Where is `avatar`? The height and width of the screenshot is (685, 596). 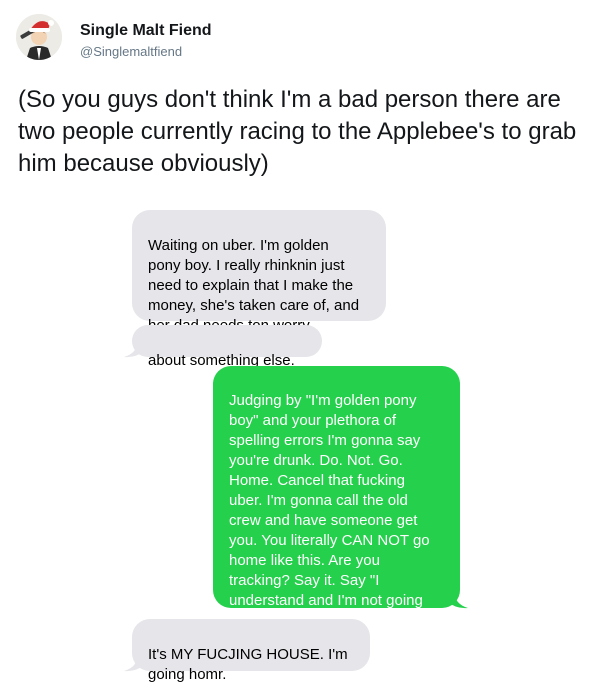
avatar is located at coordinates (39, 37).